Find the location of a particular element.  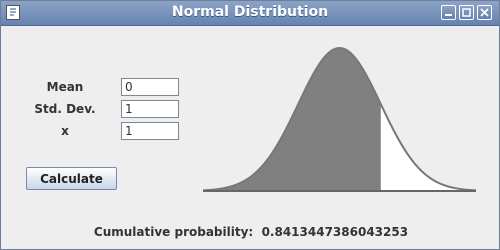

calculate-button: Calculate is located at coordinates (71, 178).